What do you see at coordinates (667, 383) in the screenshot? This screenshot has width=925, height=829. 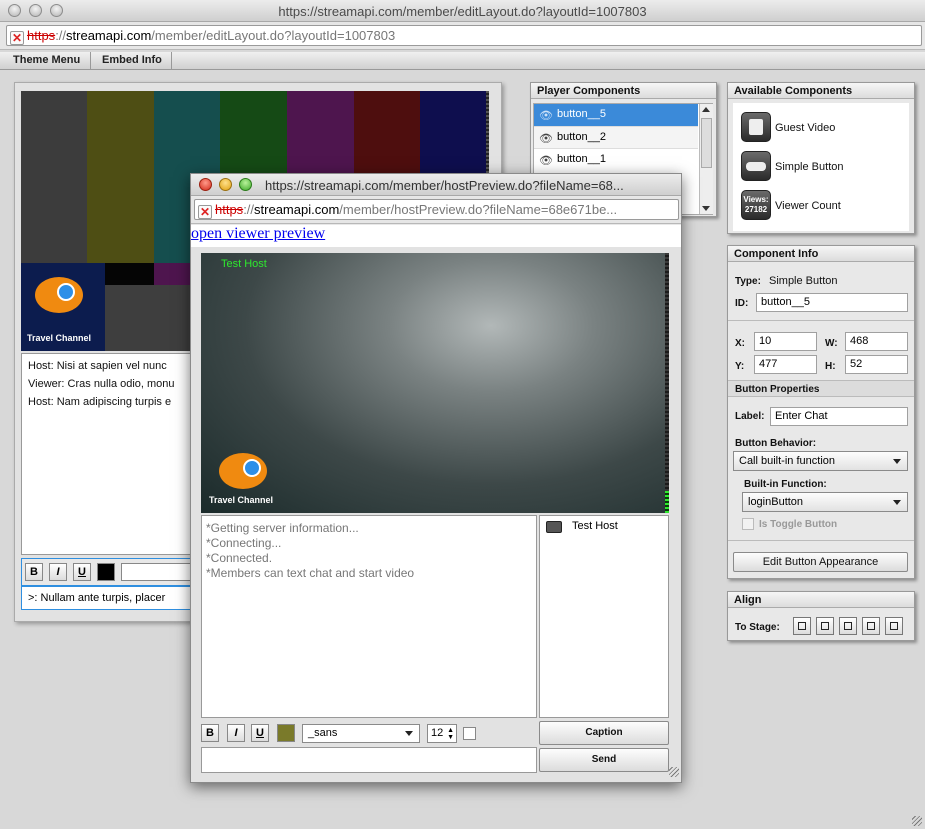 I see `audio-level-meter` at bounding box center [667, 383].